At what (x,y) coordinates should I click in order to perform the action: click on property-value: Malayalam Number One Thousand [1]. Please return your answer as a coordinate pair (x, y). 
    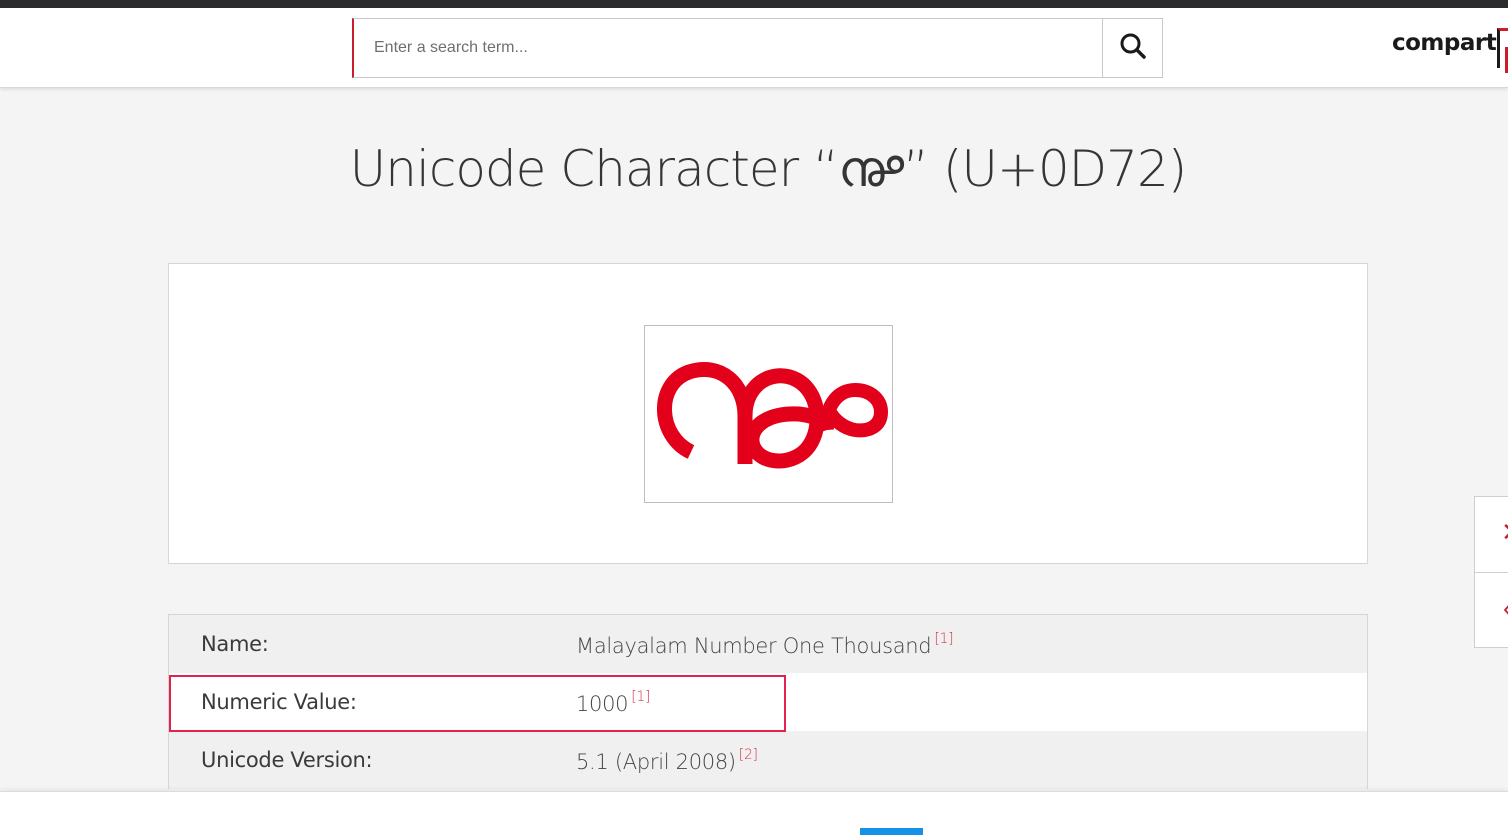
    Looking at the image, I should click on (765, 644).